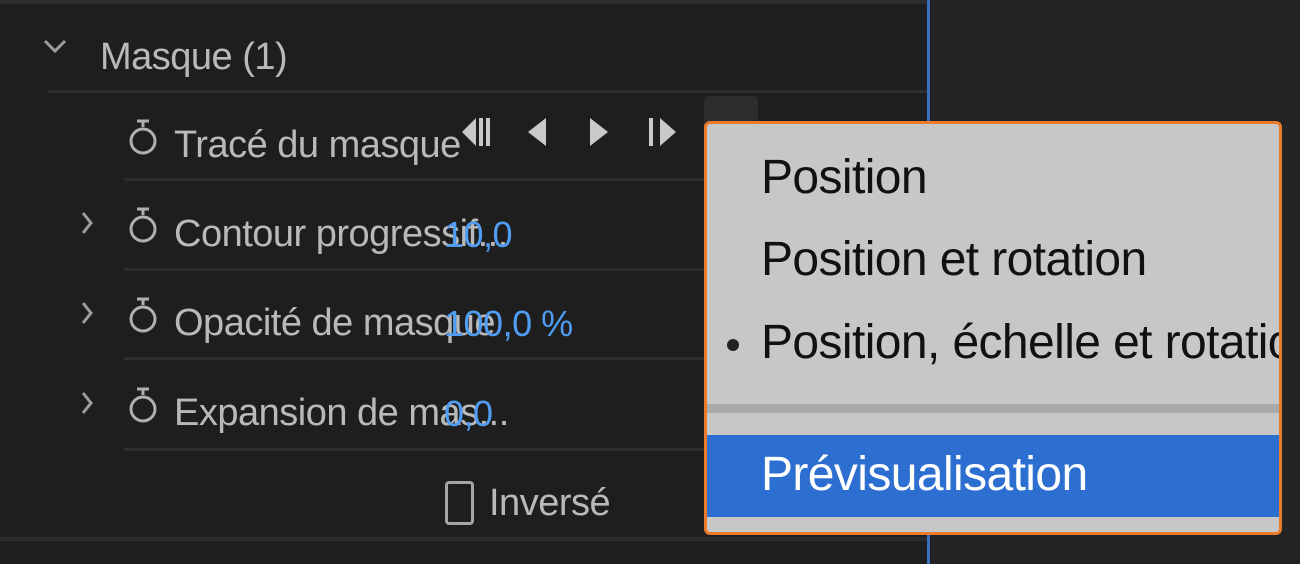 The image size is (1300, 564). I want to click on selected-bullet-icon, so click(733, 345).